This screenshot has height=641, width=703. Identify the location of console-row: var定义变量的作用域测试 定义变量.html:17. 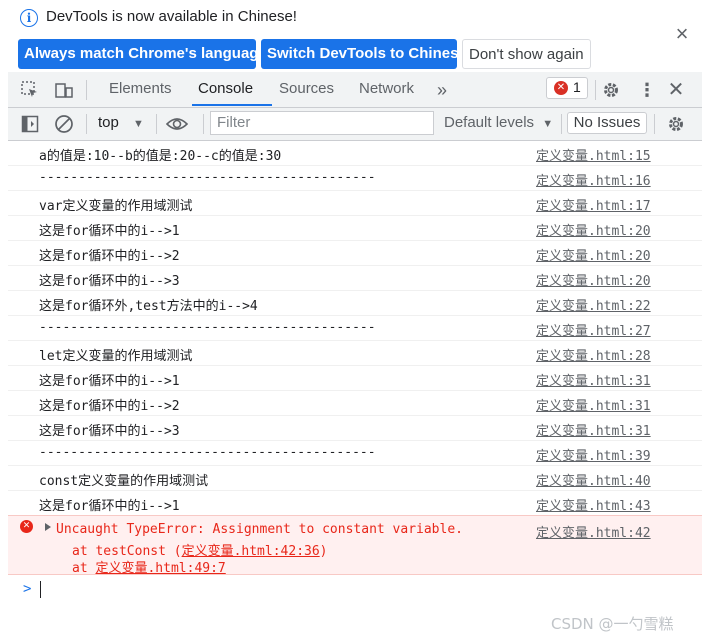
(355, 203).